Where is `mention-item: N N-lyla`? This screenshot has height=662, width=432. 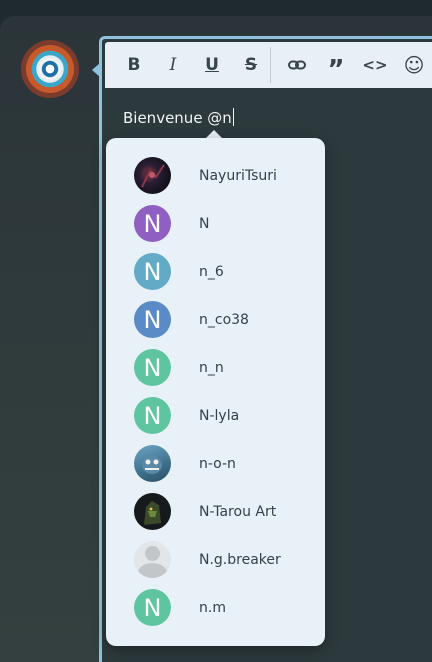
mention-item: N N-lyla is located at coordinates (215, 416).